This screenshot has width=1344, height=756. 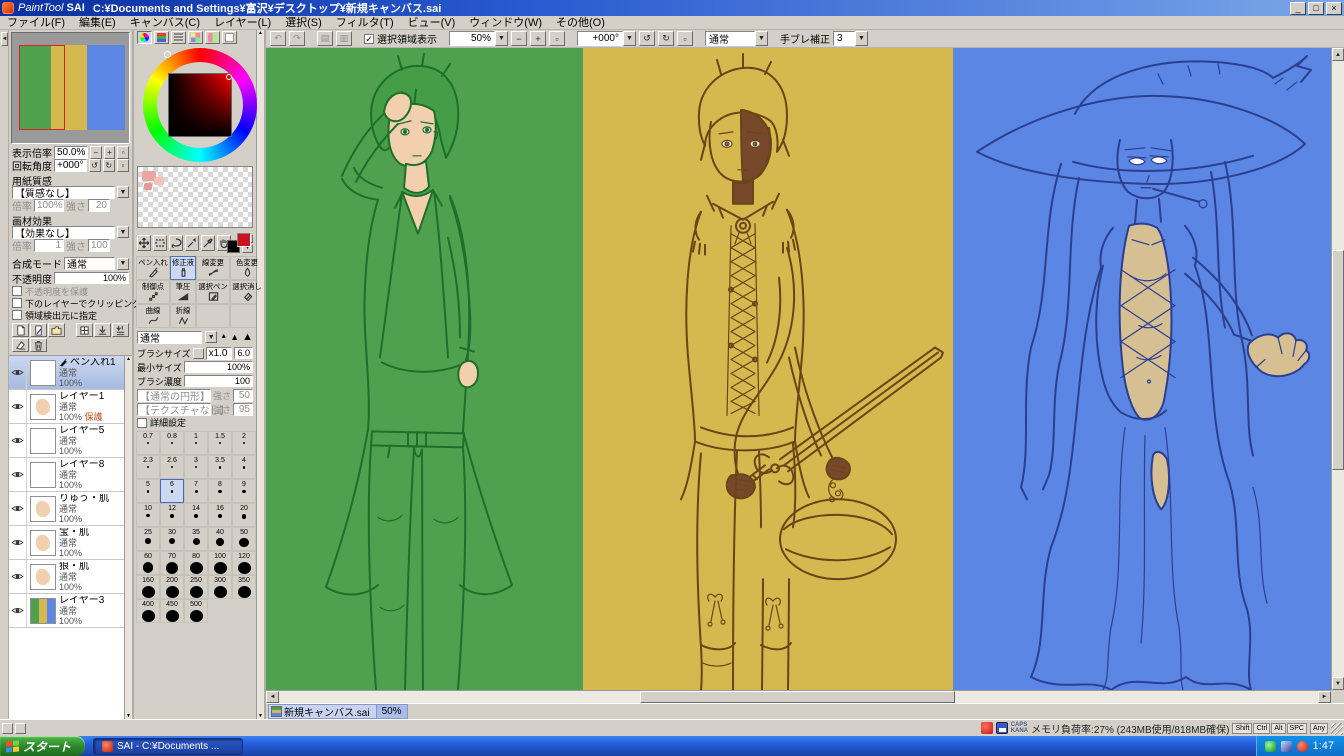 What do you see at coordinates (220, 491) in the screenshot?
I see `brush-size-cell: 8` at bounding box center [220, 491].